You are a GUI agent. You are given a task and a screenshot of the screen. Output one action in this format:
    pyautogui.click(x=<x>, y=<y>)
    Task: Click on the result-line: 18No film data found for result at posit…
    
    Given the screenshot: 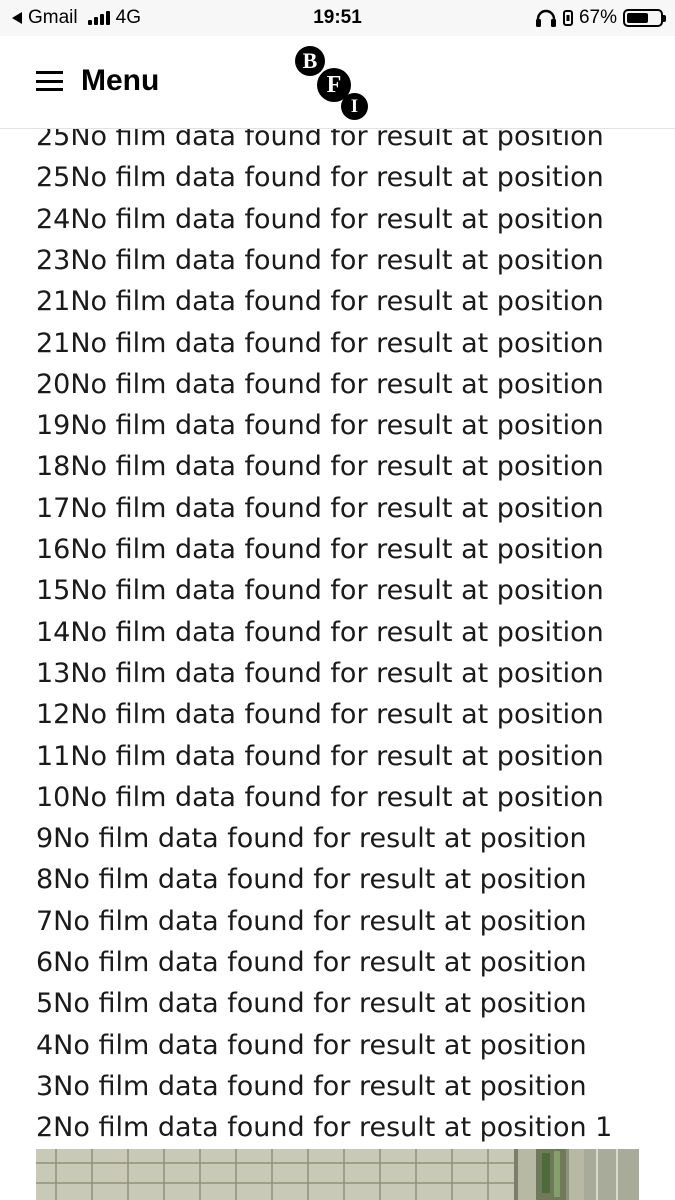 What is the action you would take?
    pyautogui.click(x=320, y=467)
    